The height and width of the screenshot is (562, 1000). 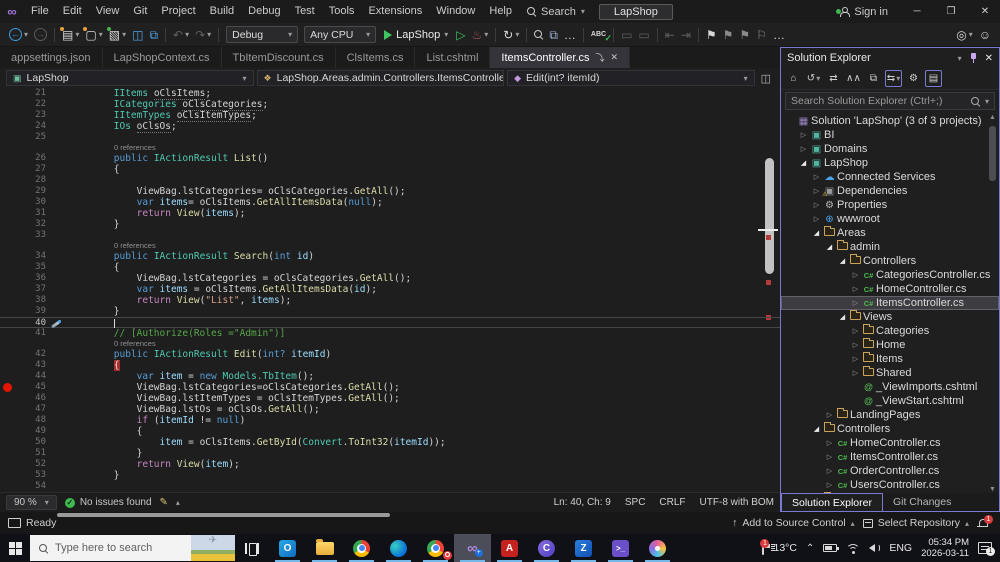 I want to click on task-view-button, so click(x=252, y=548).